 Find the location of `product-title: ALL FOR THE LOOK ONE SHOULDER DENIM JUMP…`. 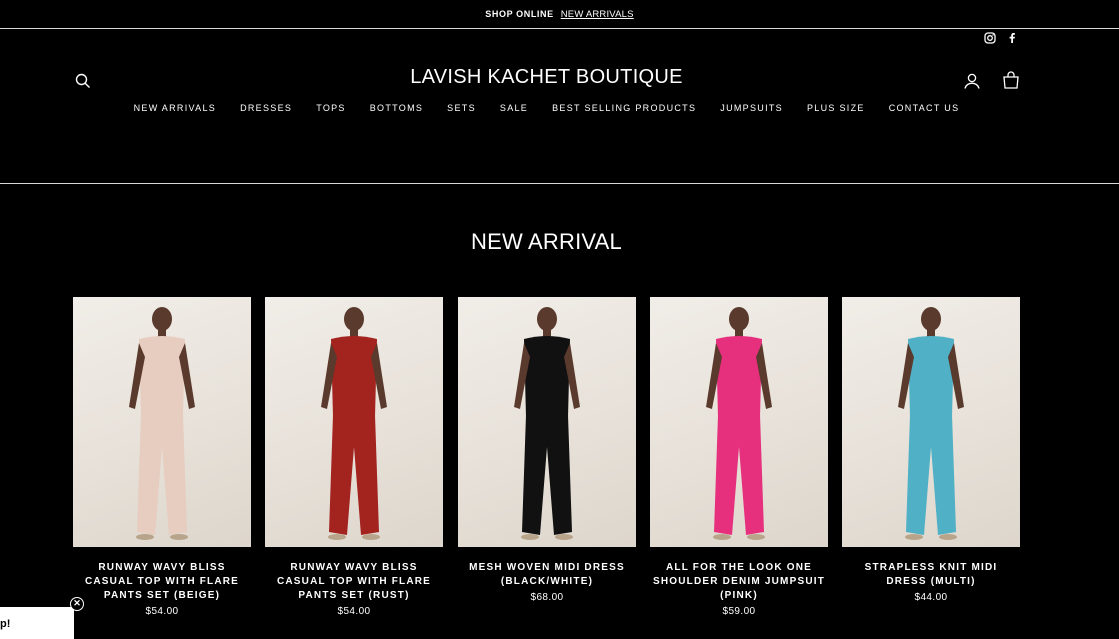

product-title: ALL FOR THE LOOK ONE SHOULDER DENIM JUMP… is located at coordinates (739, 582).